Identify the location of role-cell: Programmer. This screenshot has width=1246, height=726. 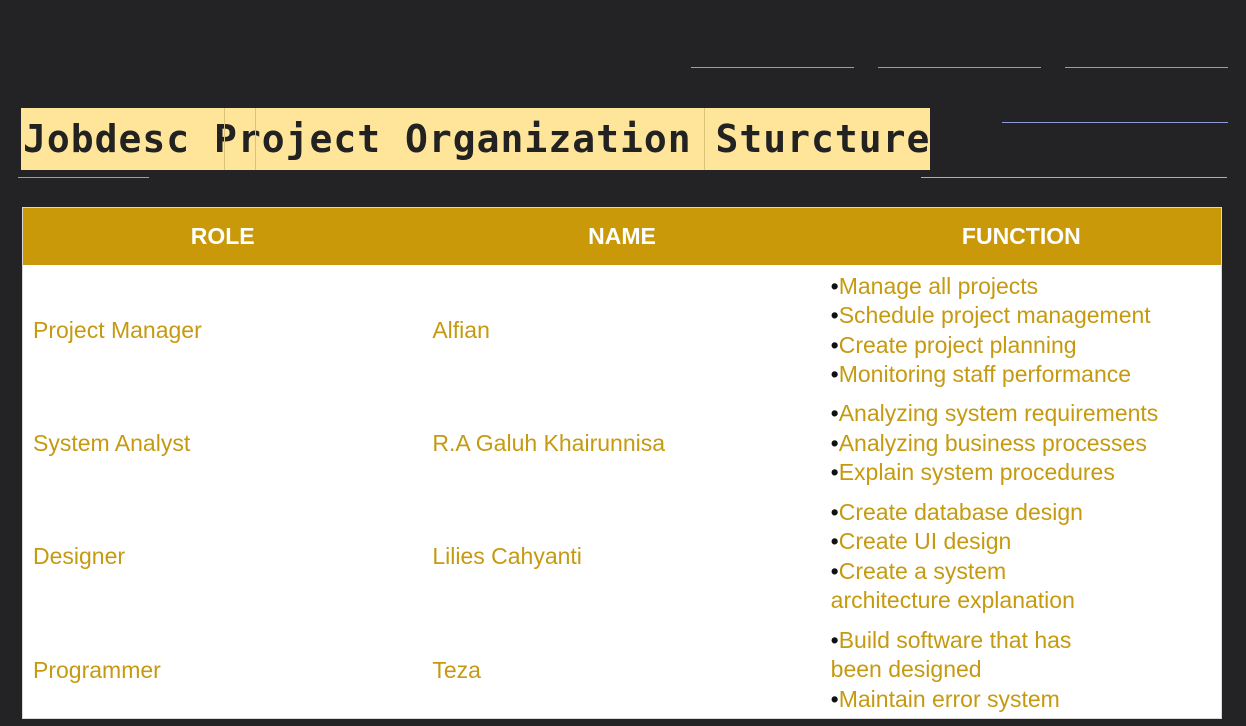
(97, 669).